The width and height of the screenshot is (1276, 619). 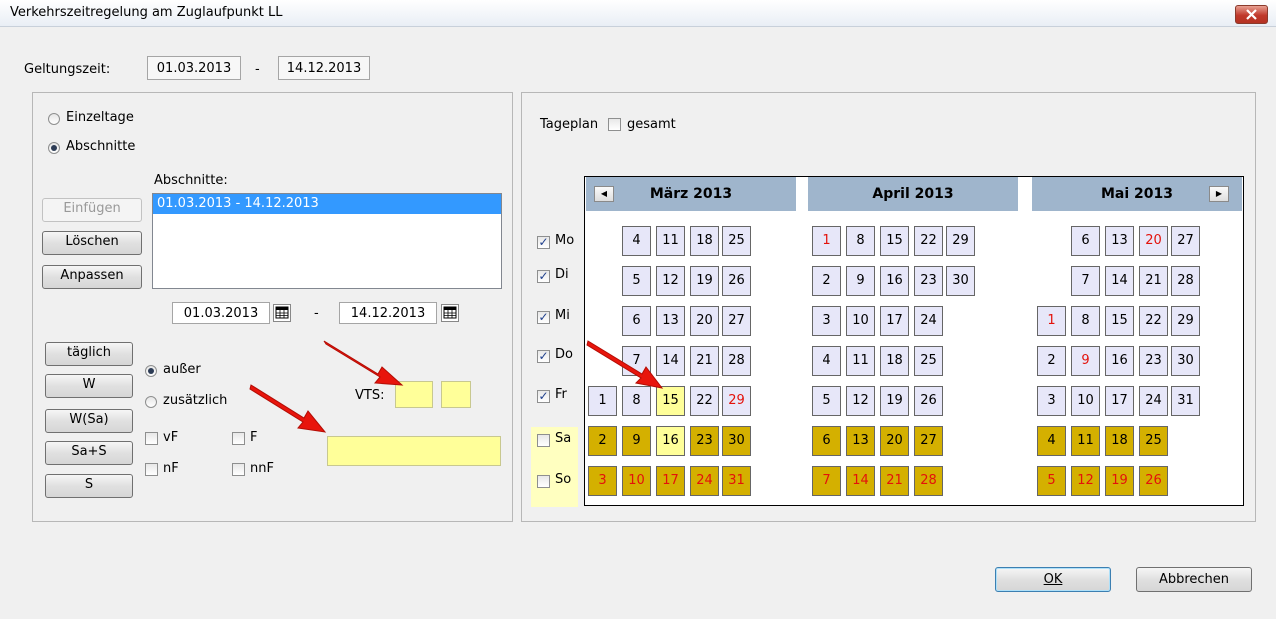 I want to click on annotation-arrows, so click(x=456, y=386).